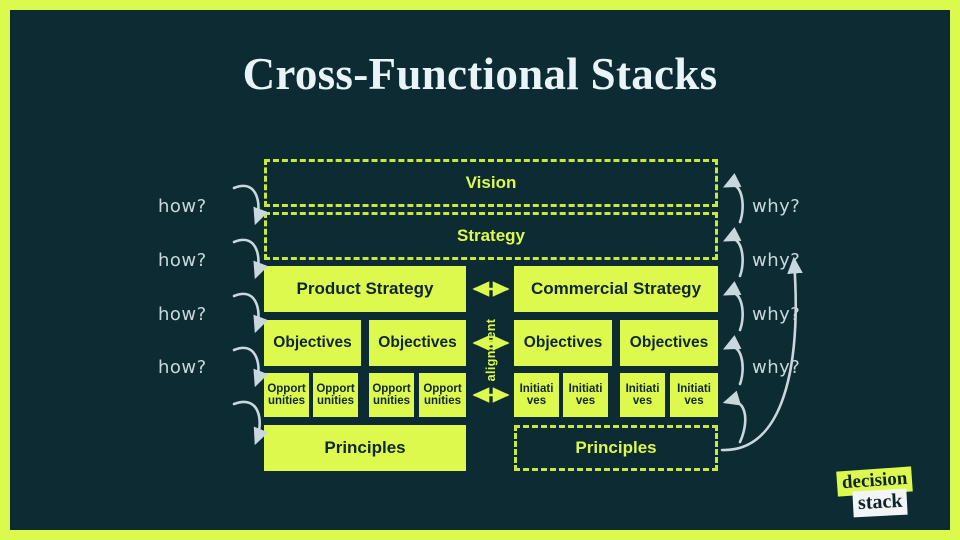 This screenshot has width=960, height=540. I want to click on initiatives-box-2: Initiati ves, so click(585, 395).